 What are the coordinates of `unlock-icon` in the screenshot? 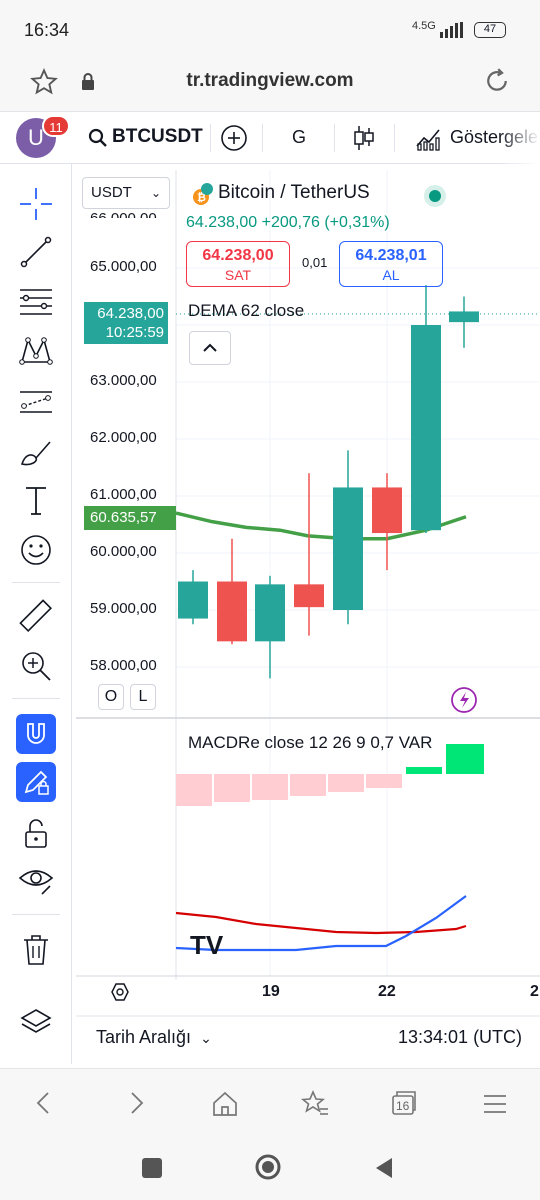 It's located at (36, 834).